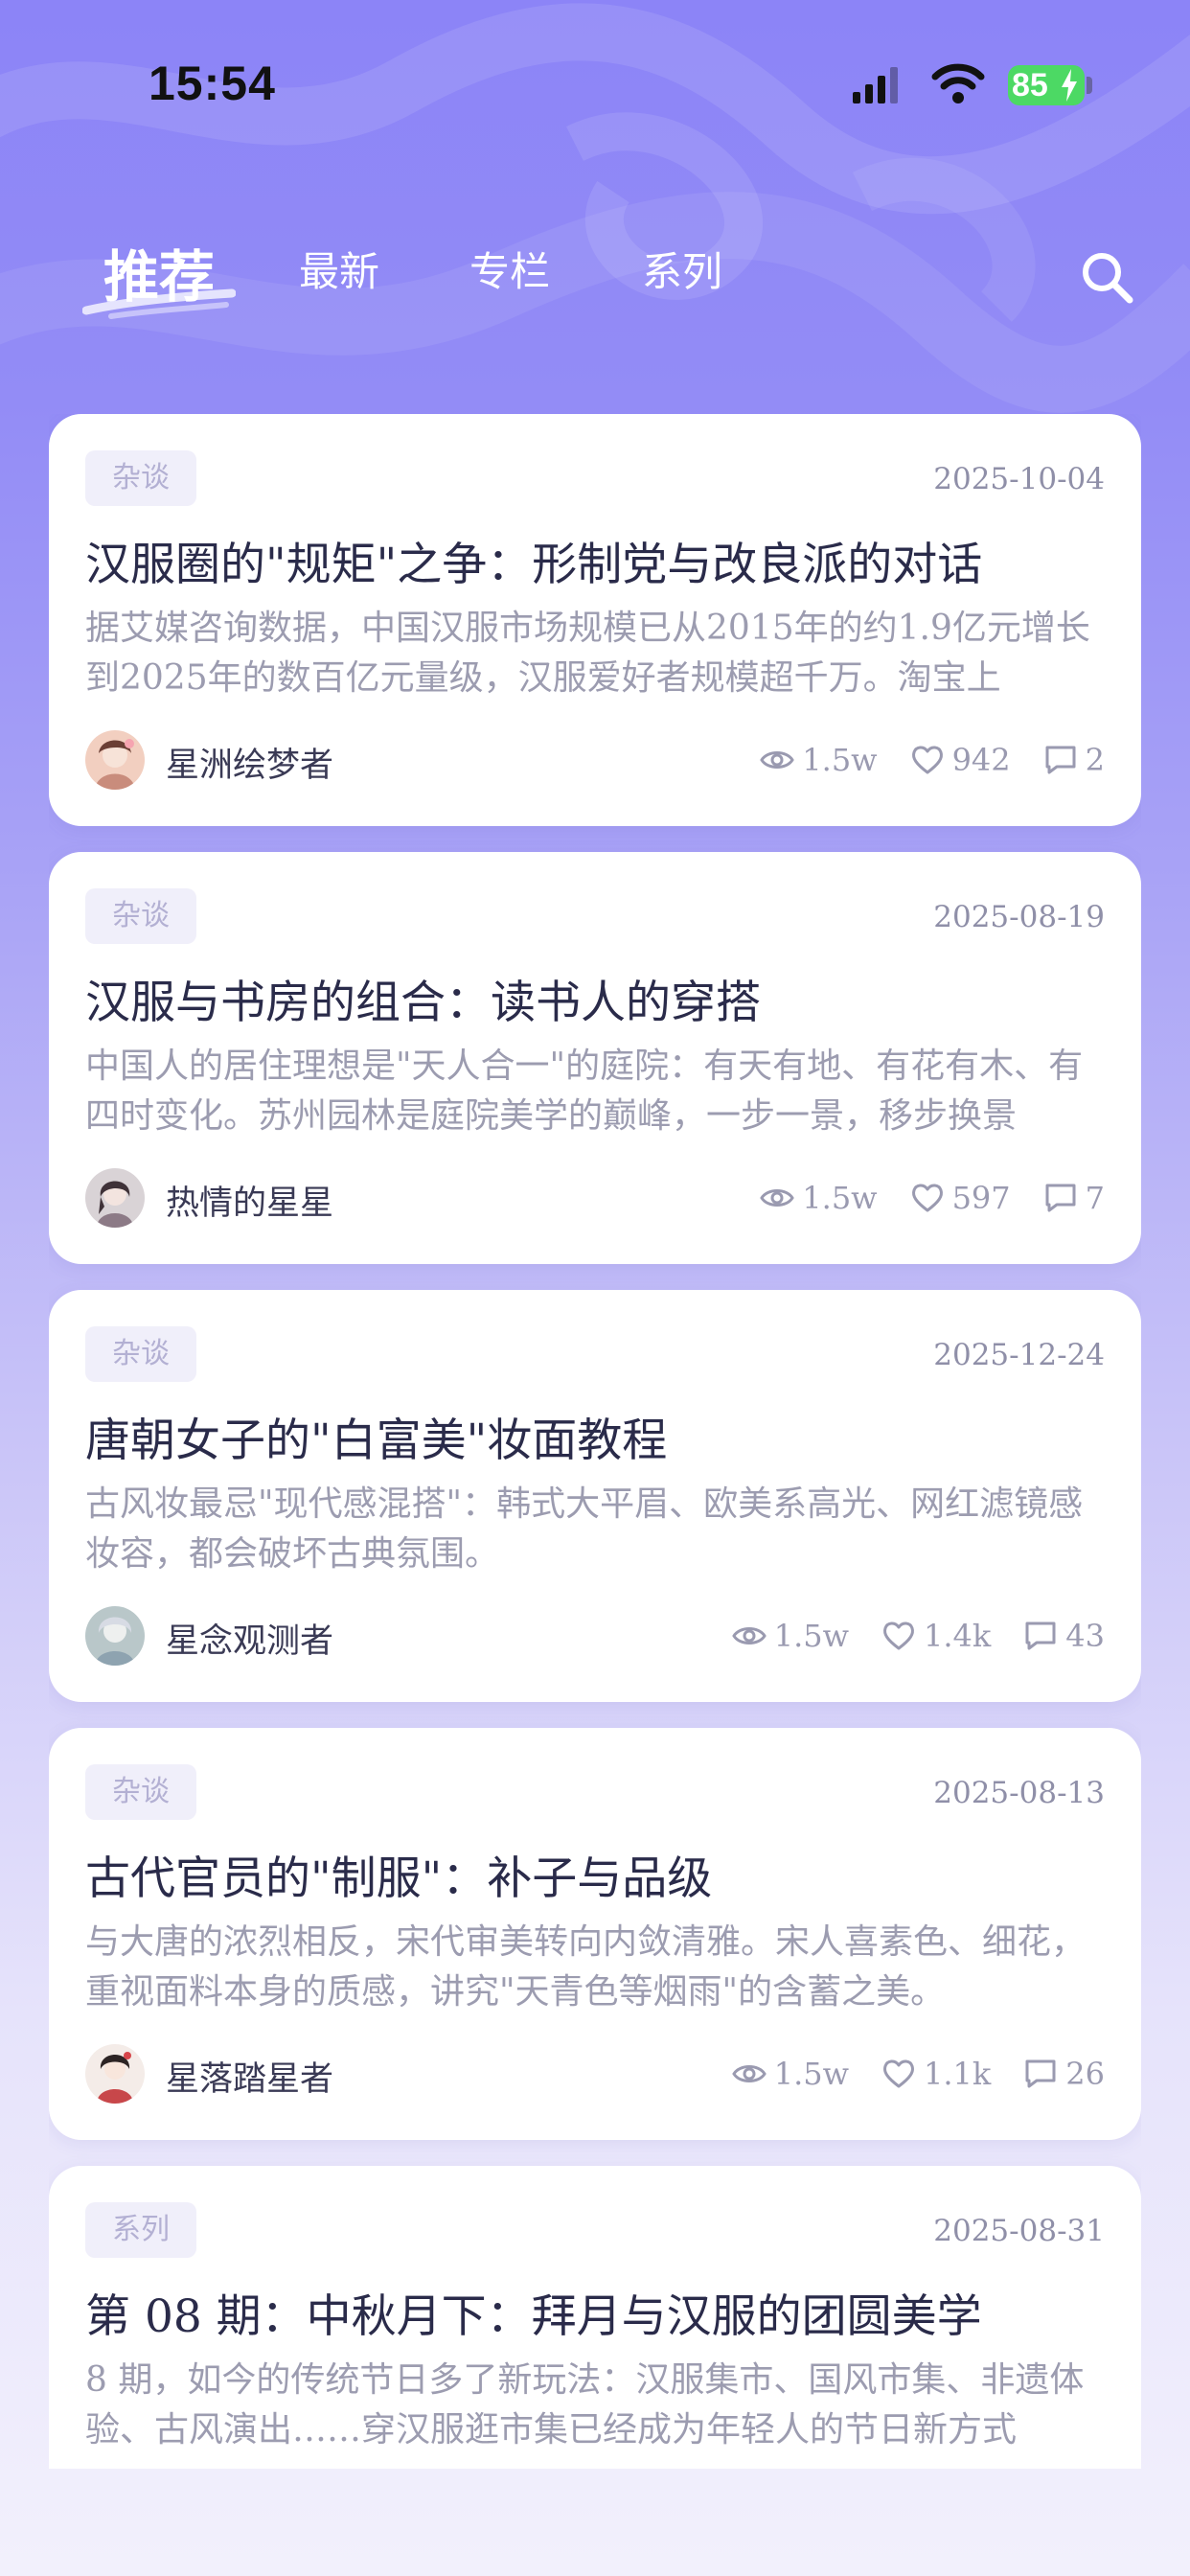  I want to click on article-title: 唐朝女子的"白富美"妆面教程, so click(598, 1436).